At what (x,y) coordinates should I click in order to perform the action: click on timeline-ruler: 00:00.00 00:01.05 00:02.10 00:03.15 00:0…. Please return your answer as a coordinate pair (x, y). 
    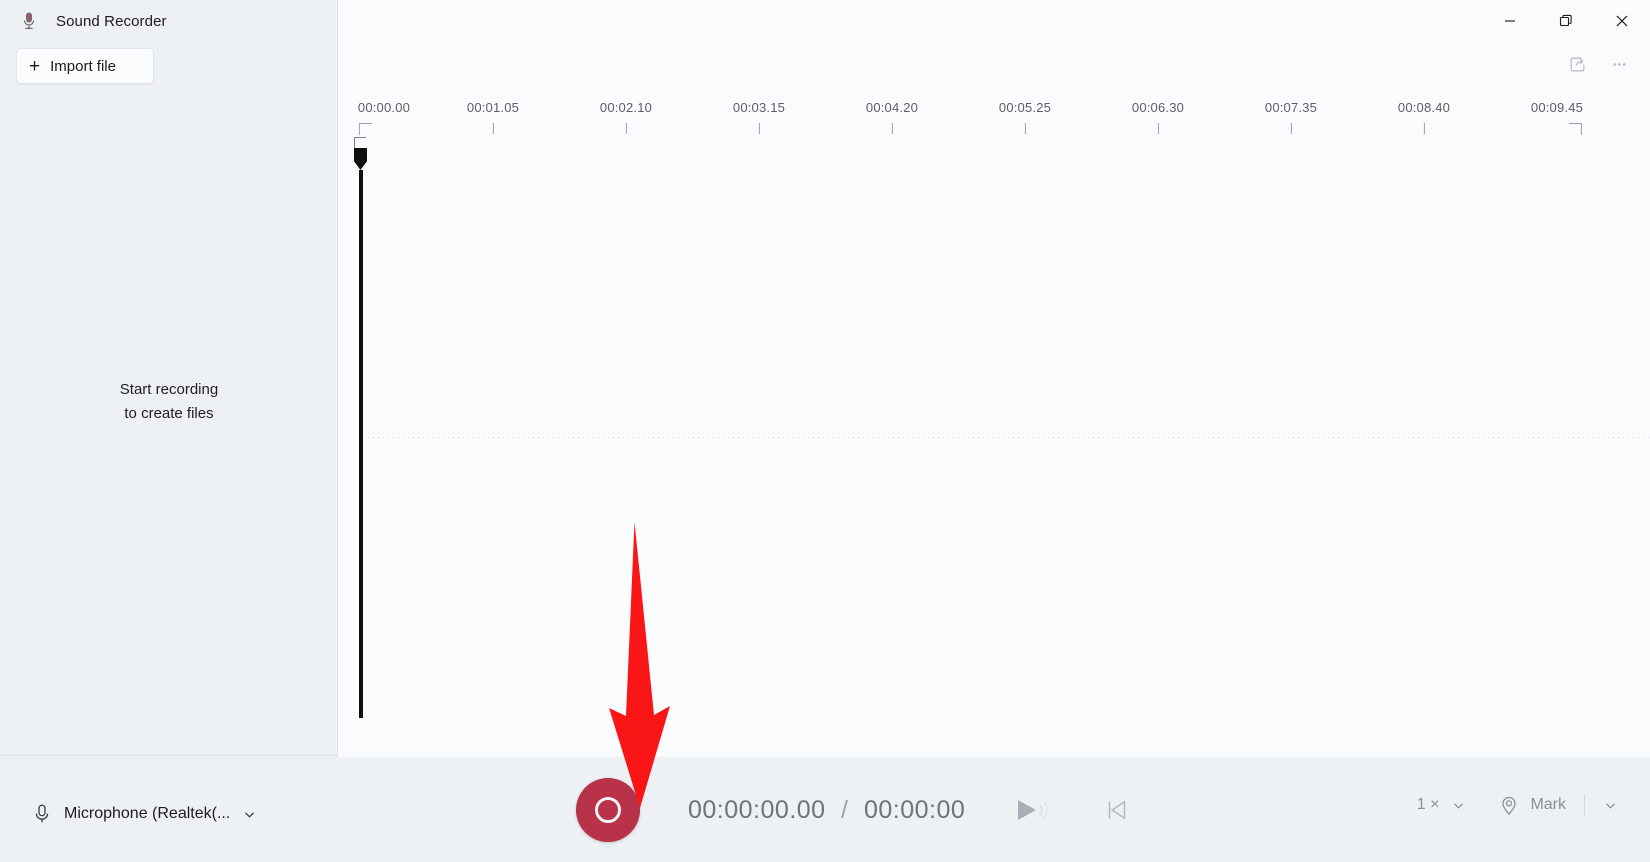
    Looking at the image, I should click on (994, 130).